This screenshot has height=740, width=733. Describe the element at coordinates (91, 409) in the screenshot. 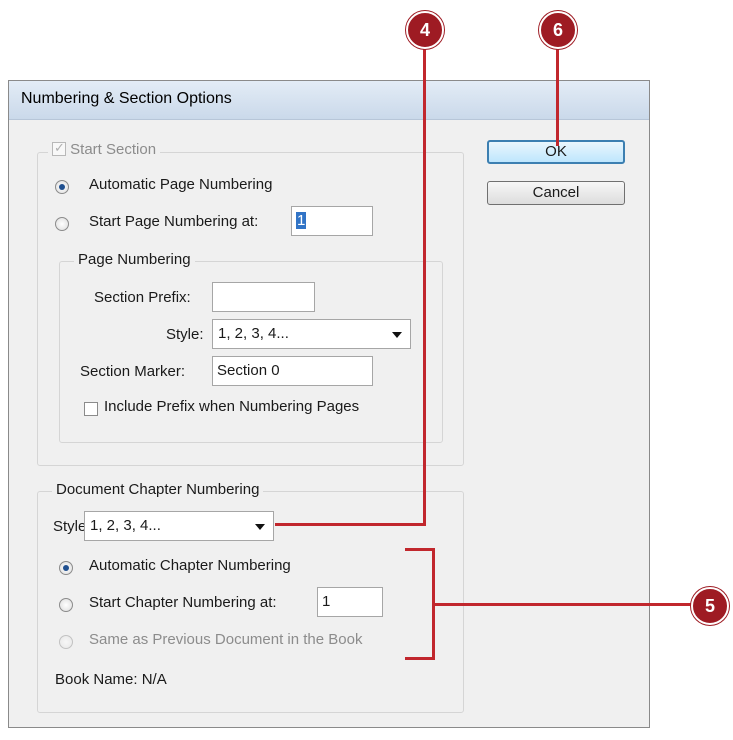

I see `include-prefix-checkbox` at that location.